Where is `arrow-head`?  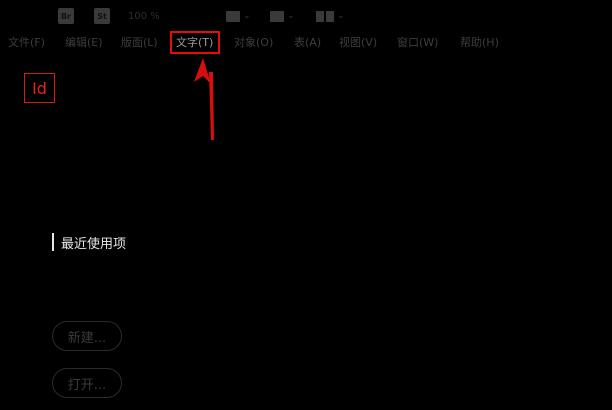
arrow-head is located at coordinates (202, 71).